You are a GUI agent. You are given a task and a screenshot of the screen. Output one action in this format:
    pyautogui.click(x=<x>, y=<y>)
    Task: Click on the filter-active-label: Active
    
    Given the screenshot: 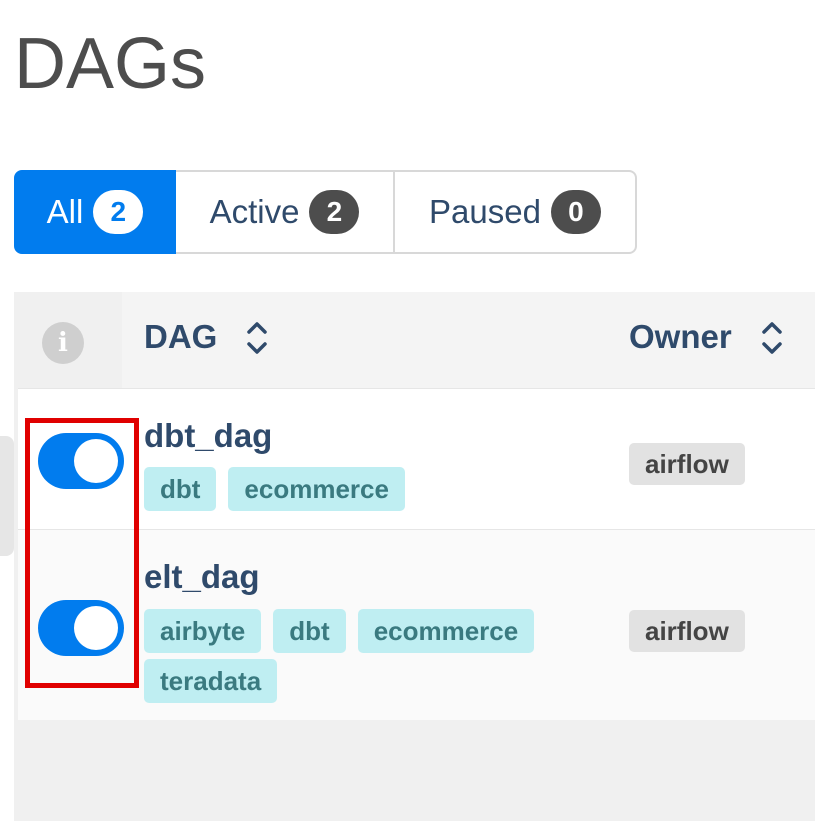 What is the action you would take?
    pyautogui.click(x=254, y=211)
    